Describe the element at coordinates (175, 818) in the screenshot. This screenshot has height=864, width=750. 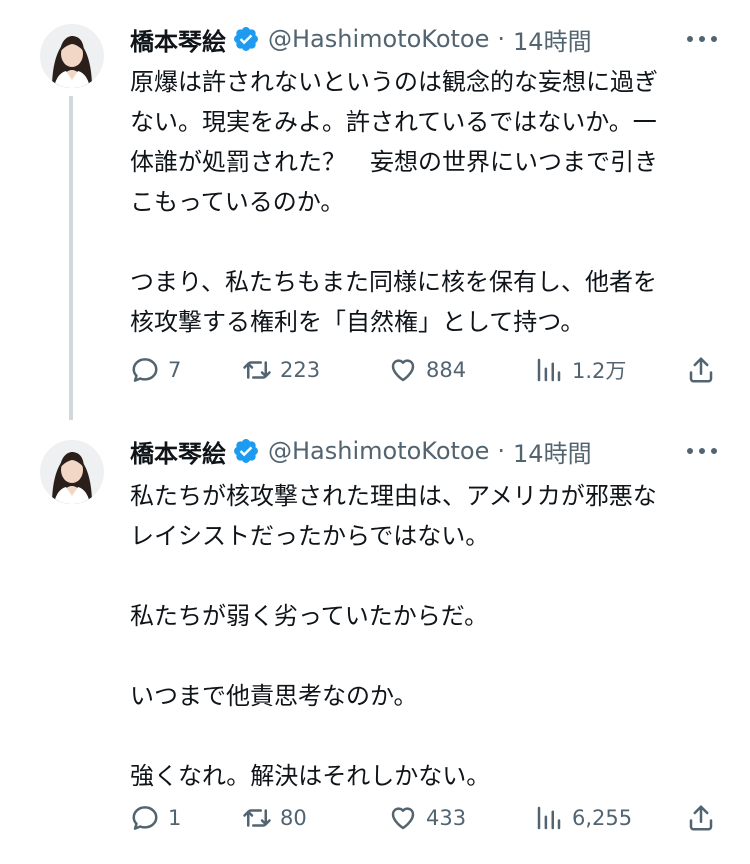
I see `reply-count: 1` at that location.